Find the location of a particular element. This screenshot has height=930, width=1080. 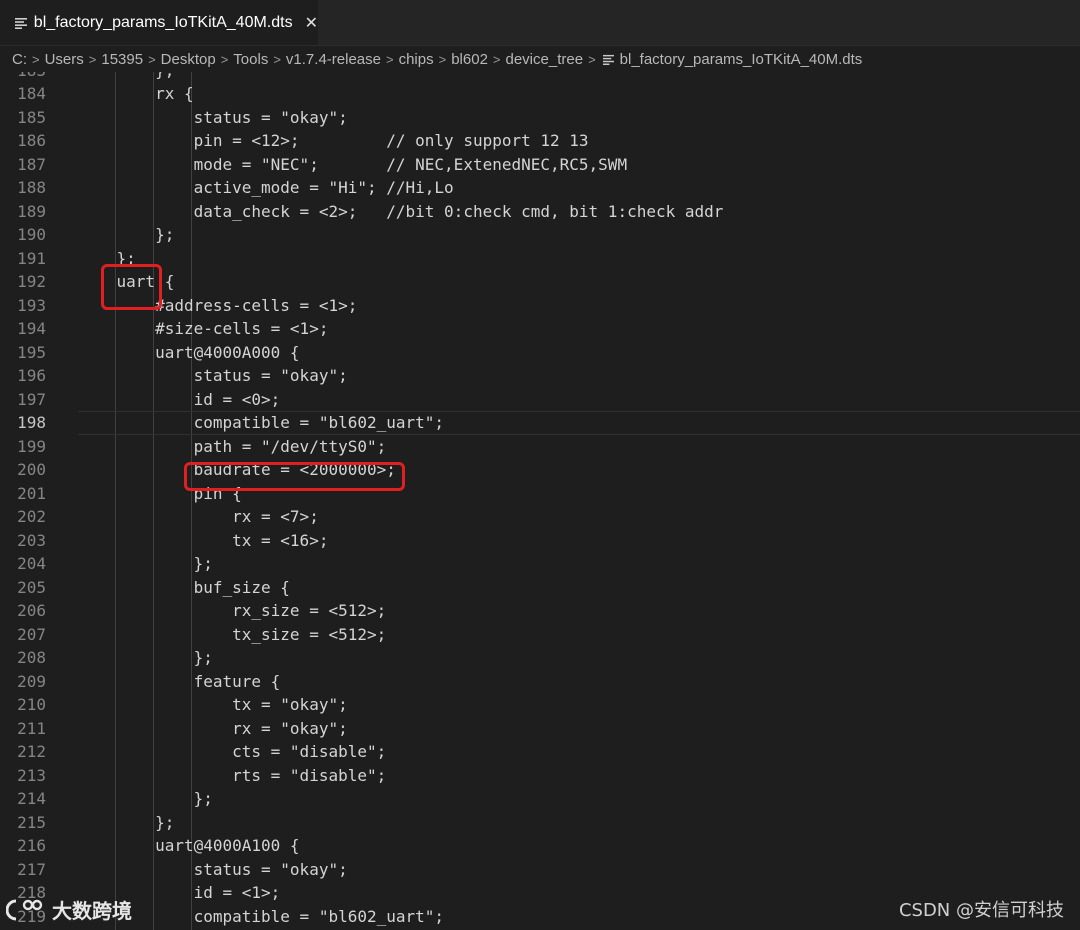

line-number: 204 is located at coordinates (31, 563).